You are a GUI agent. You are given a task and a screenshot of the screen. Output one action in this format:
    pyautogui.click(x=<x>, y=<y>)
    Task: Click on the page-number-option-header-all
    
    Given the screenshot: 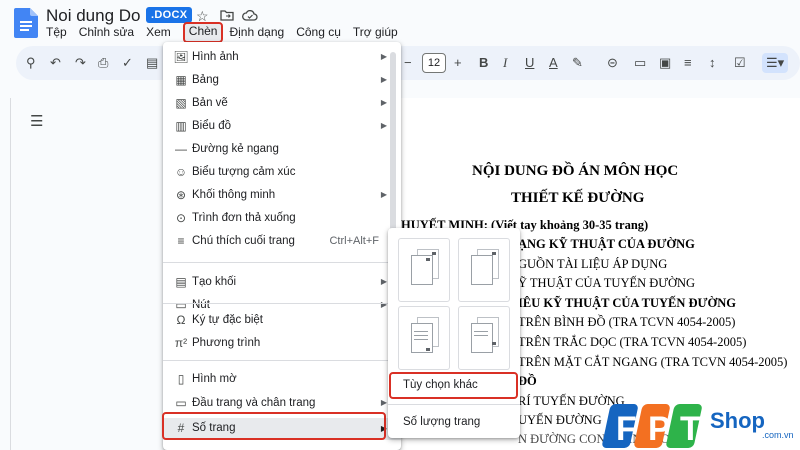 What is the action you would take?
    pyautogui.click(x=424, y=270)
    